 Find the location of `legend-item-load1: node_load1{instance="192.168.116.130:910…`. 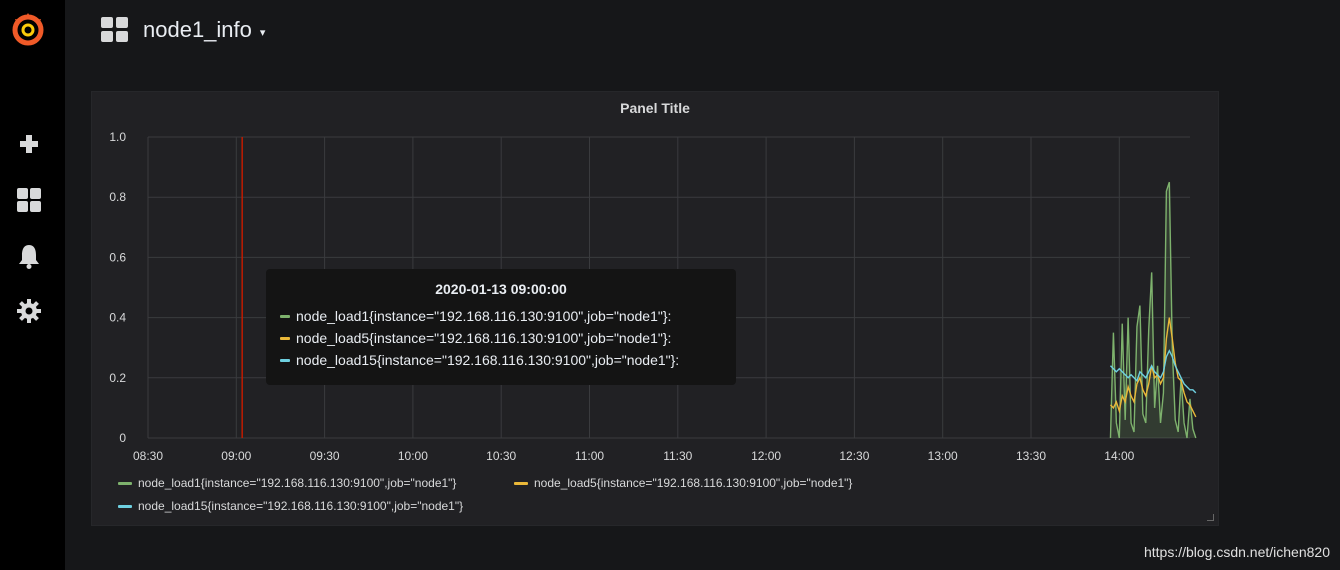

legend-item-load1: node_load1{instance="192.168.116.130:910… is located at coordinates (287, 483).